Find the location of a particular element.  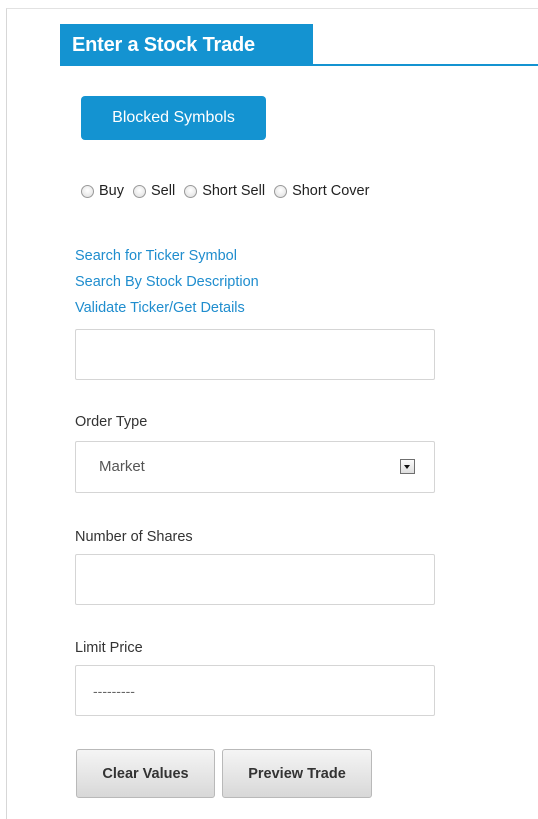

radio-buy: Buy is located at coordinates (102, 191).